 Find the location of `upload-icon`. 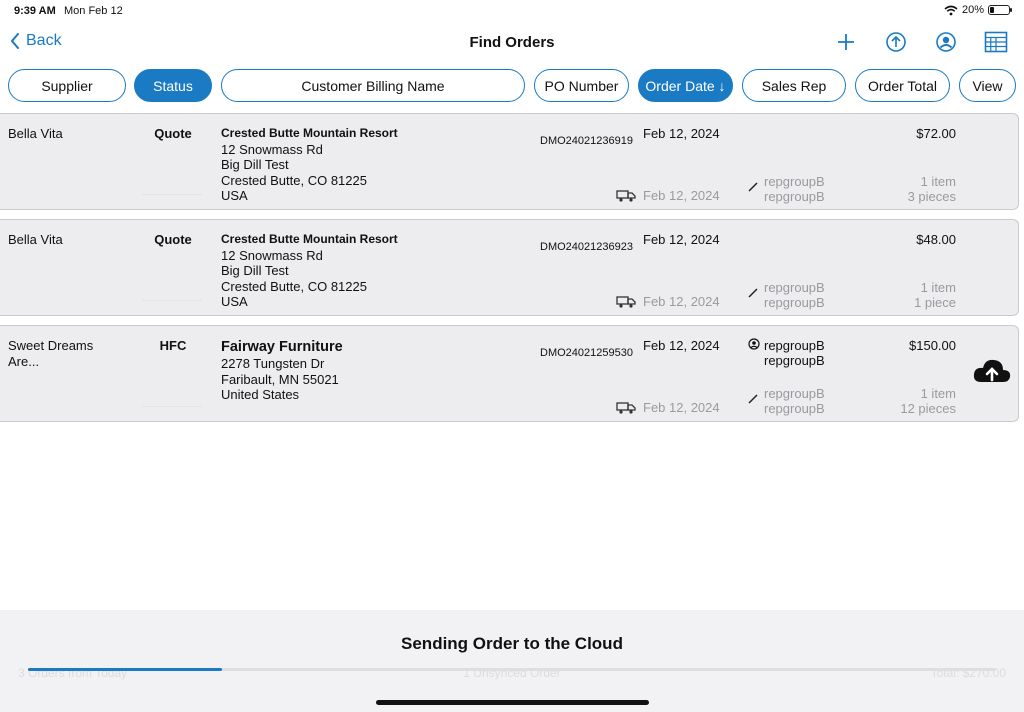

upload-icon is located at coordinates (896, 42).